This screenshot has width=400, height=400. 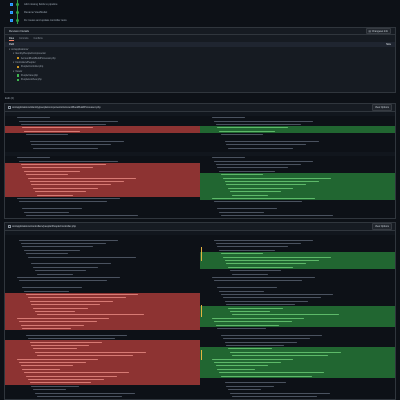 I want to click on tab-files: Files, so click(x=12, y=39).